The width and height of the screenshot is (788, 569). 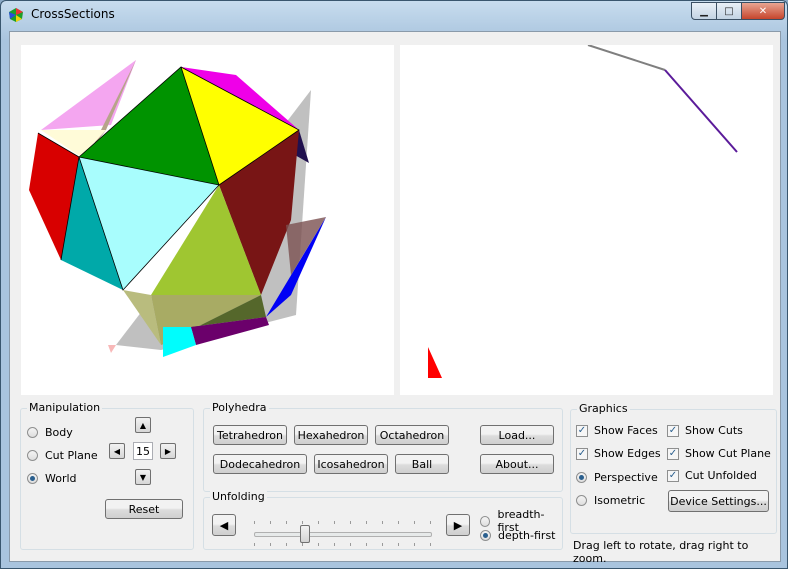 I want to click on polyhedra-title: Polyhedra, so click(x=239, y=407).